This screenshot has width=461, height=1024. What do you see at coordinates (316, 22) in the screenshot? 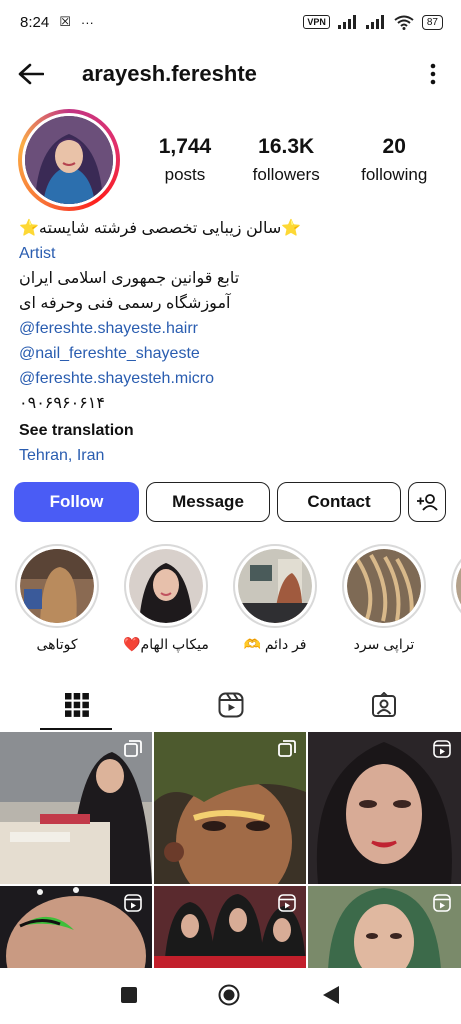
I see `vpn-badge: VPN` at bounding box center [316, 22].